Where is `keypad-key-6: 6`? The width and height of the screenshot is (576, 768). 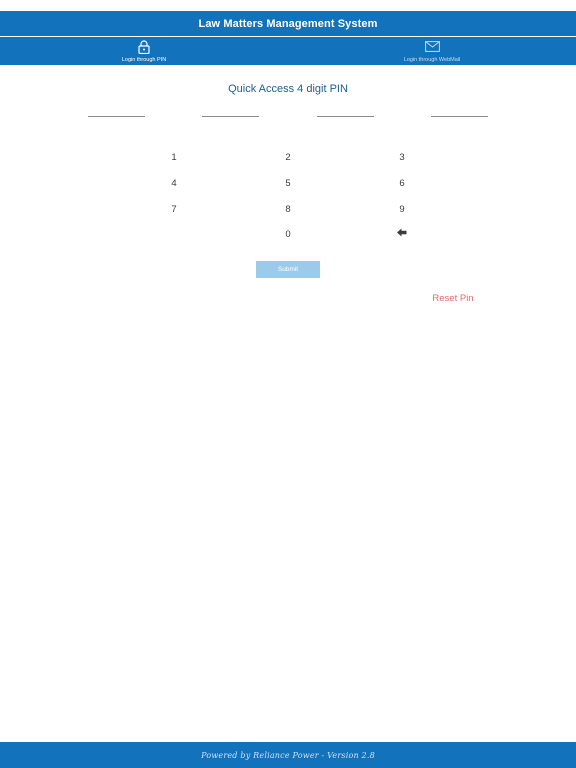 keypad-key-6: 6 is located at coordinates (402, 183).